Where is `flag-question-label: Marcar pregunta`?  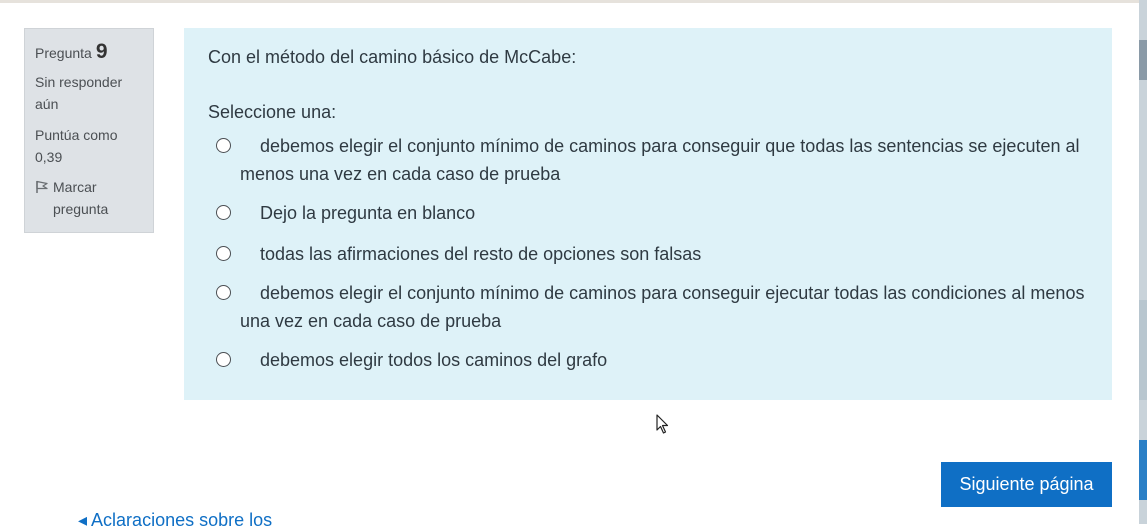
flag-question-label: Marcar pregunta is located at coordinates (98, 198).